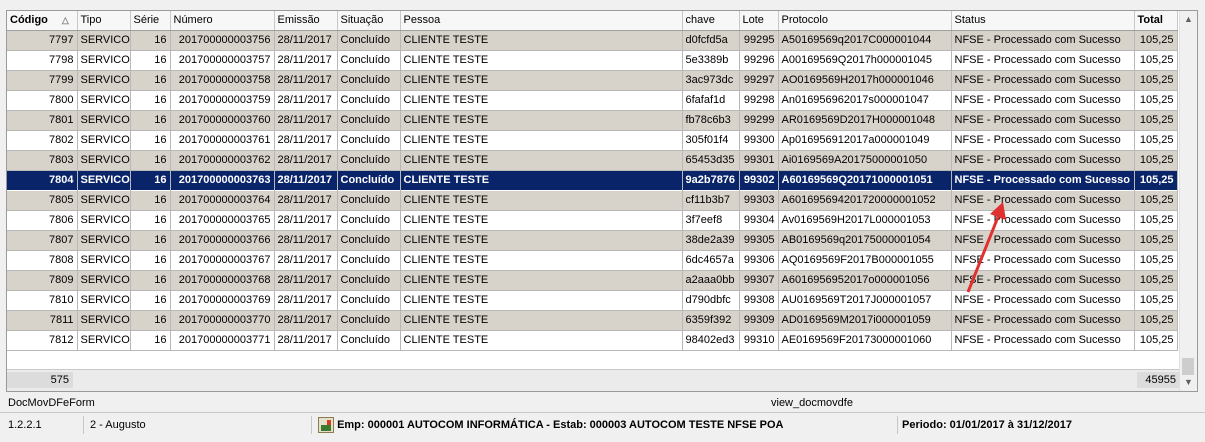 The width and height of the screenshot is (1205, 442). I want to click on cell-lote: 99310, so click(759, 340).